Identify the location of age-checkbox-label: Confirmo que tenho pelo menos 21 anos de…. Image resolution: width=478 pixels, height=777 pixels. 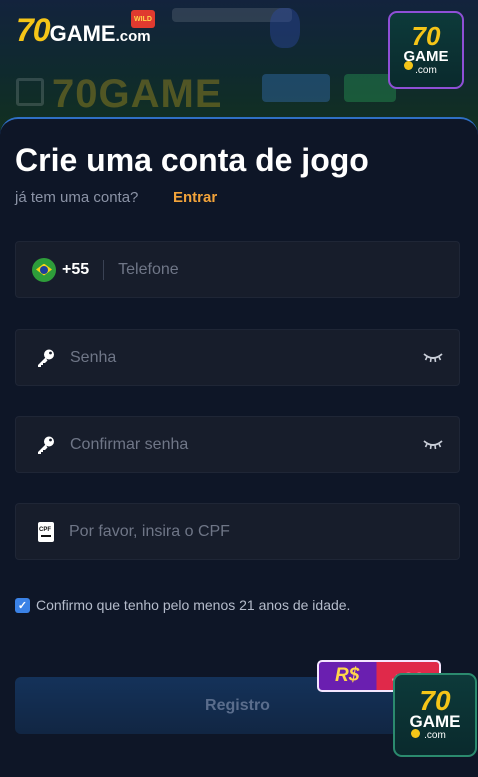
(193, 605).